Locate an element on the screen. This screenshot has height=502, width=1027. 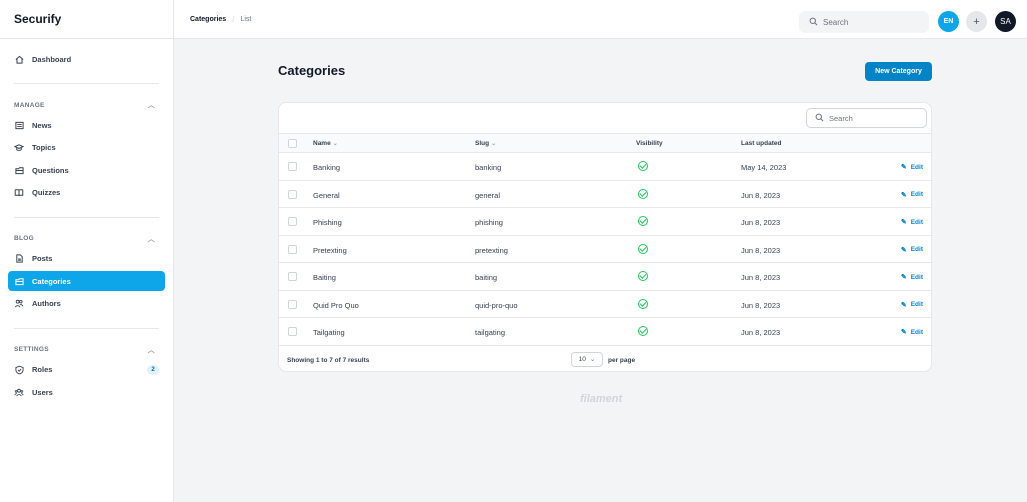
cell-name: Baiting is located at coordinates (324, 277).